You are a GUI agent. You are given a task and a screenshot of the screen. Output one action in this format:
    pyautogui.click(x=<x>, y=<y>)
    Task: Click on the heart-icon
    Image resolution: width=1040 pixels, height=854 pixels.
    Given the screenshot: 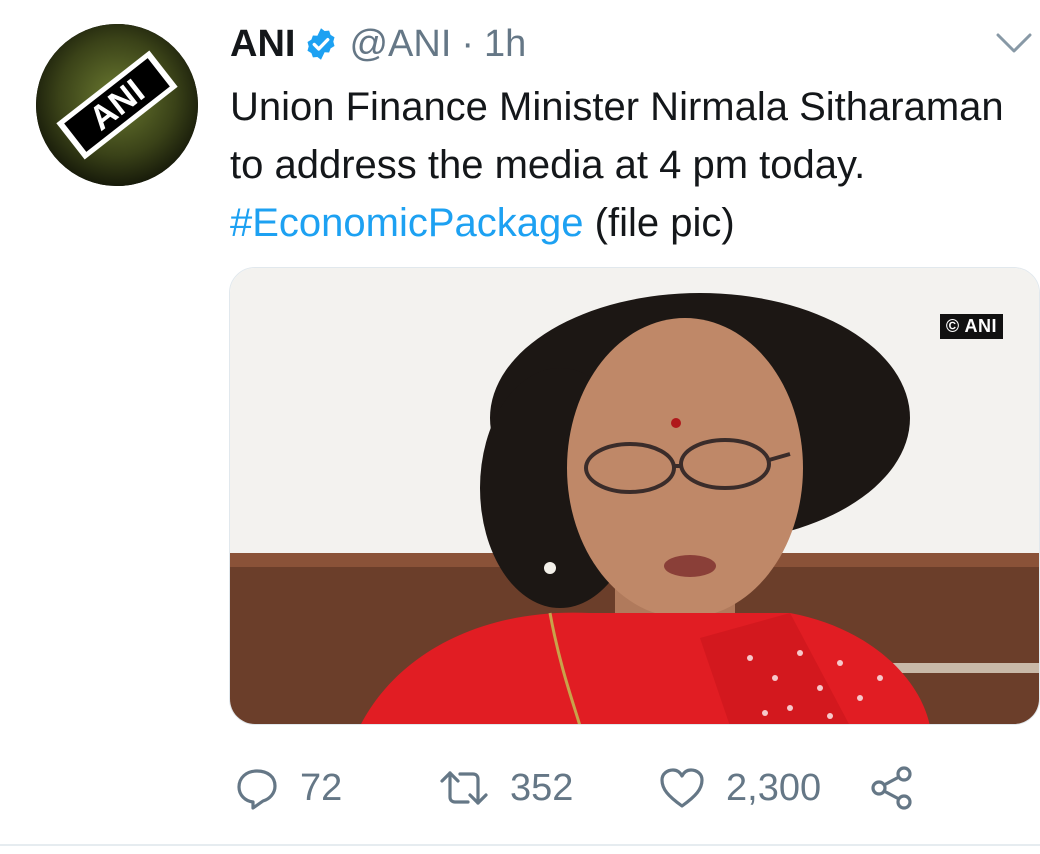 What is the action you would take?
    pyautogui.click(x=682, y=788)
    